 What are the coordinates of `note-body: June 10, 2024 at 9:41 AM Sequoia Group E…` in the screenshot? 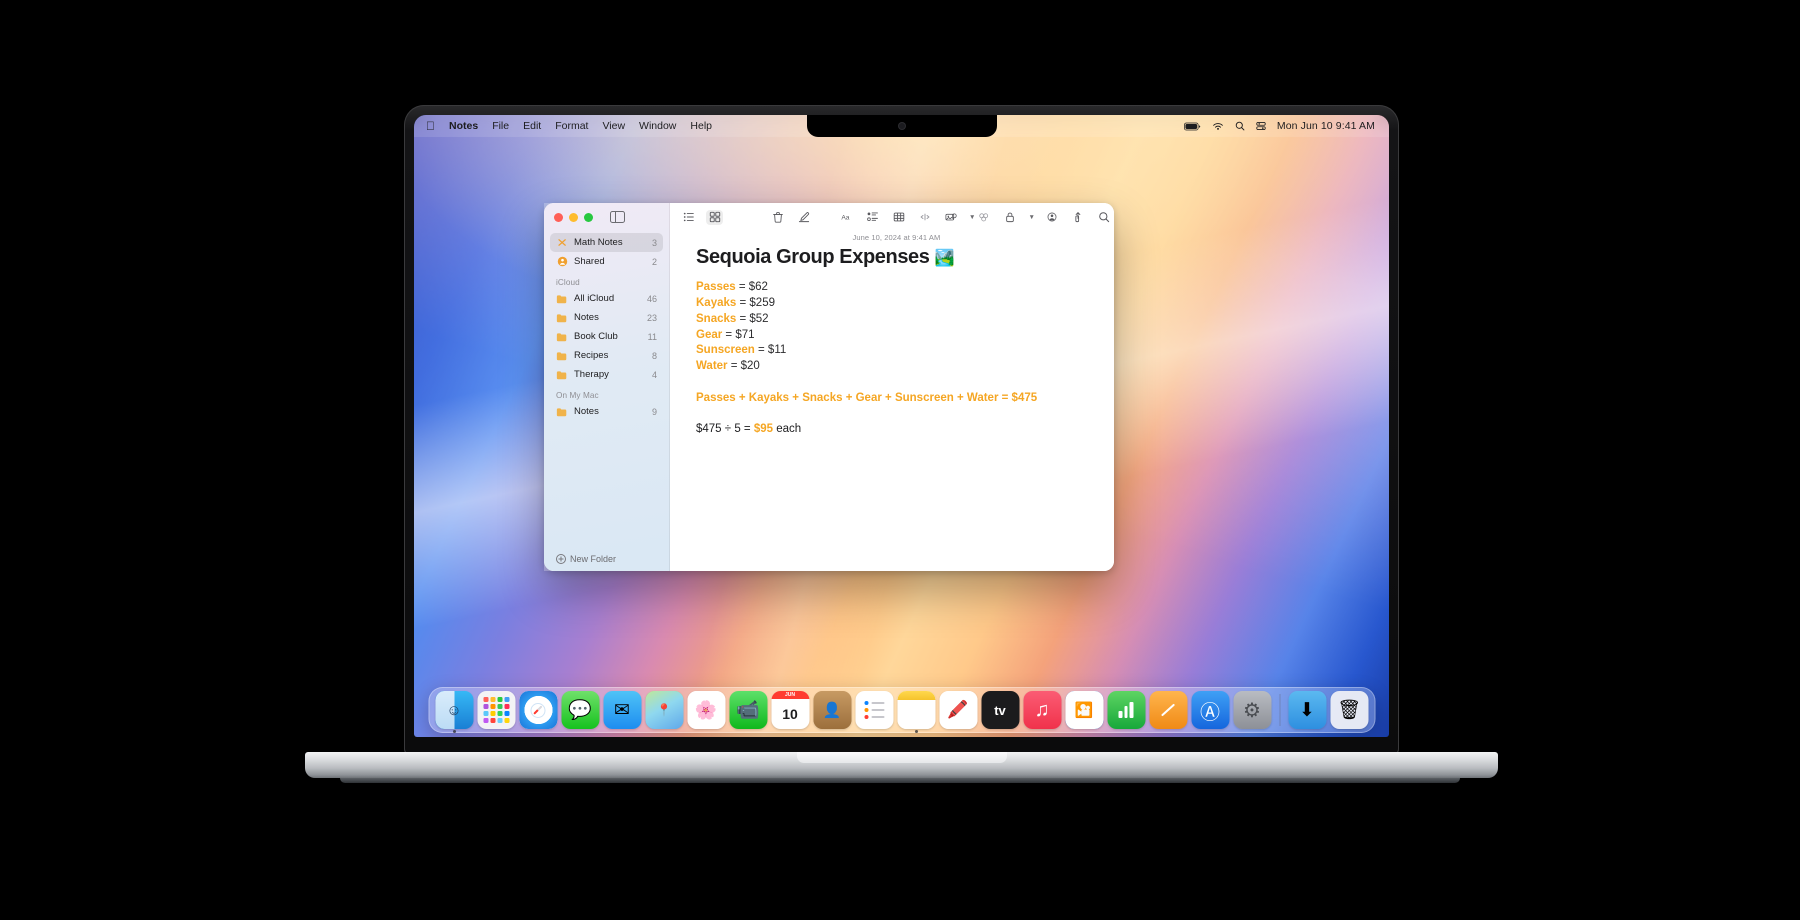 It's located at (892, 401).